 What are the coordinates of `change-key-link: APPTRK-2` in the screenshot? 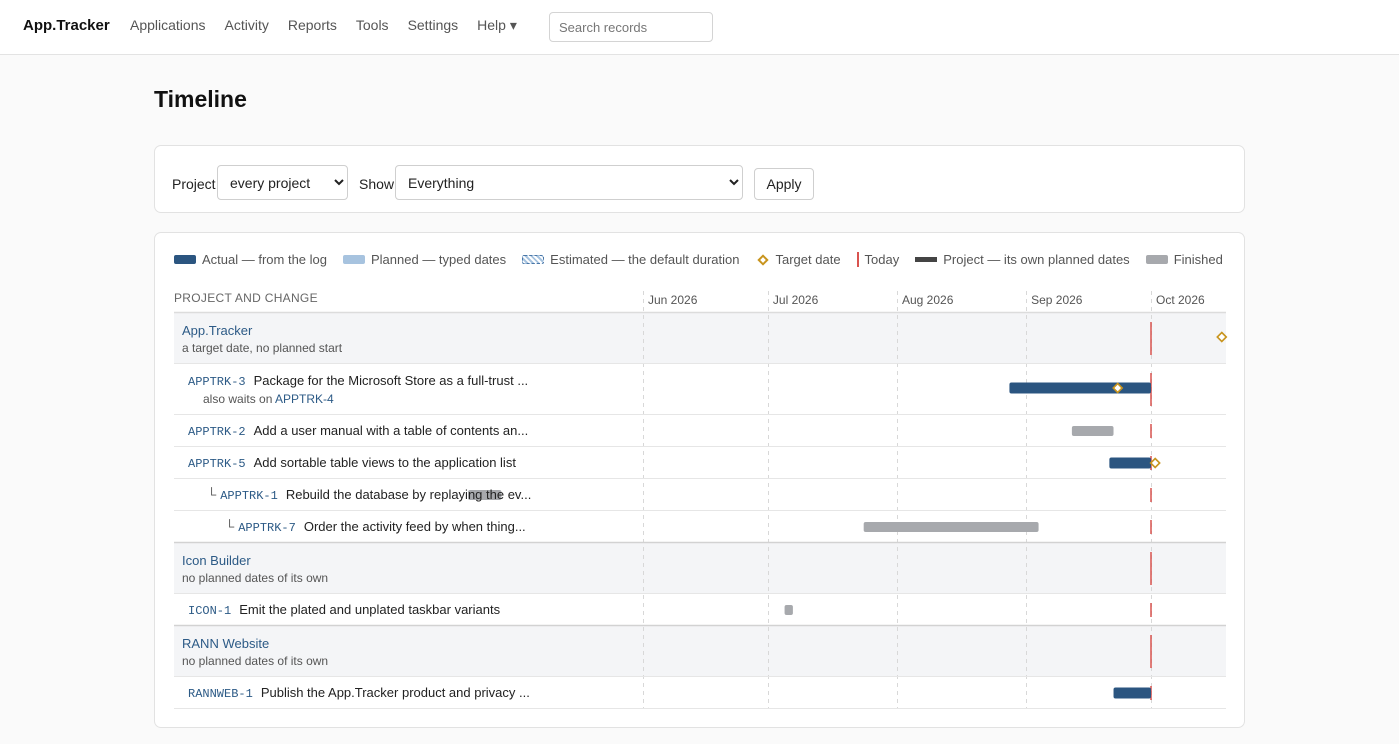 It's located at (217, 432).